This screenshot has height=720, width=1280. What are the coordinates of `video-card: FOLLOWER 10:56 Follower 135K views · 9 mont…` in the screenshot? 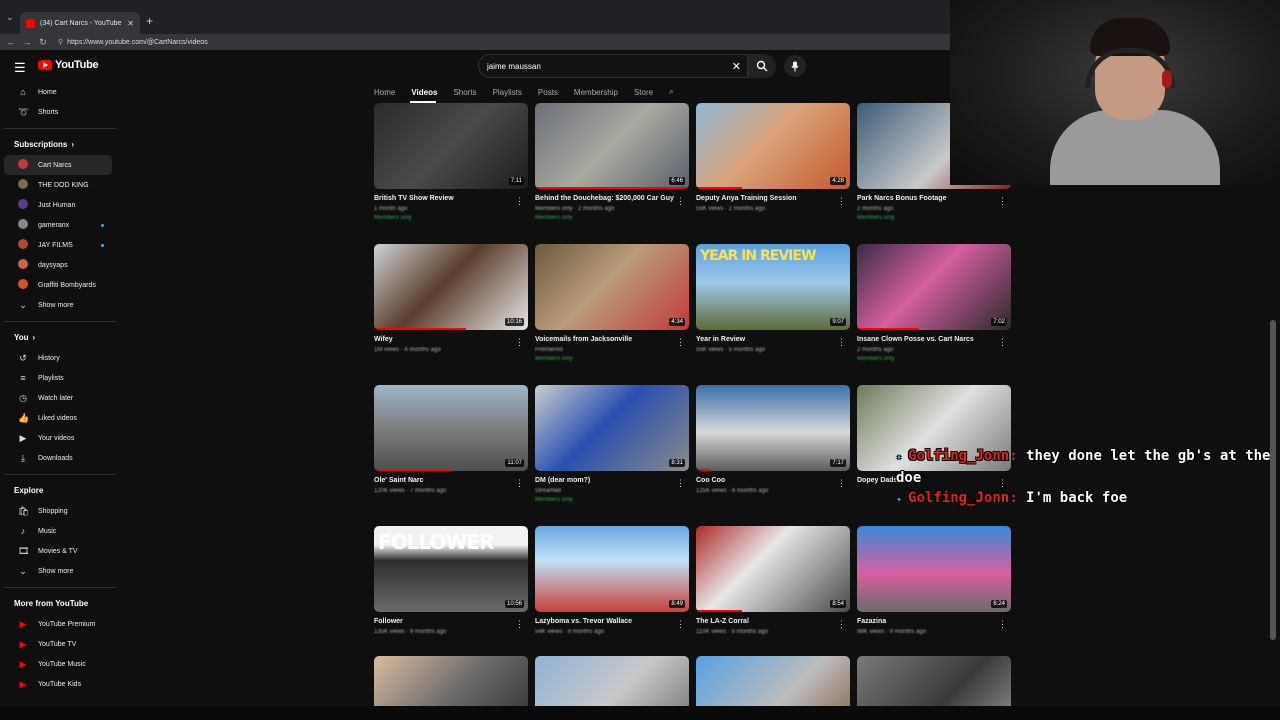 It's located at (451, 580).